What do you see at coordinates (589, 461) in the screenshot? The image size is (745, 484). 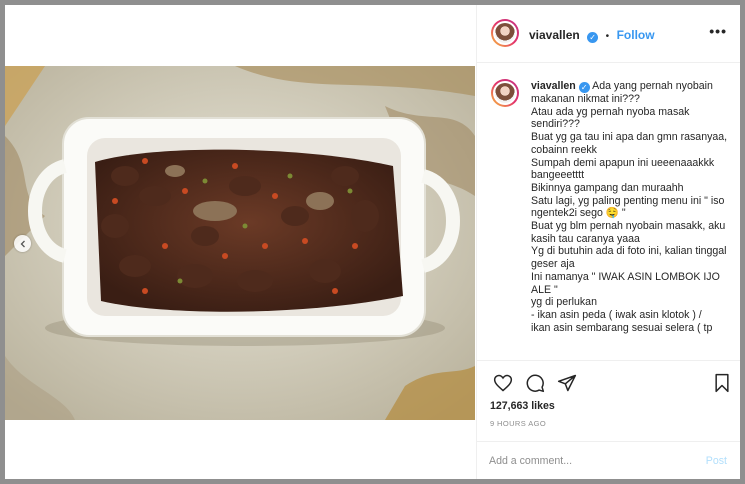 I see `comment-input` at bounding box center [589, 461].